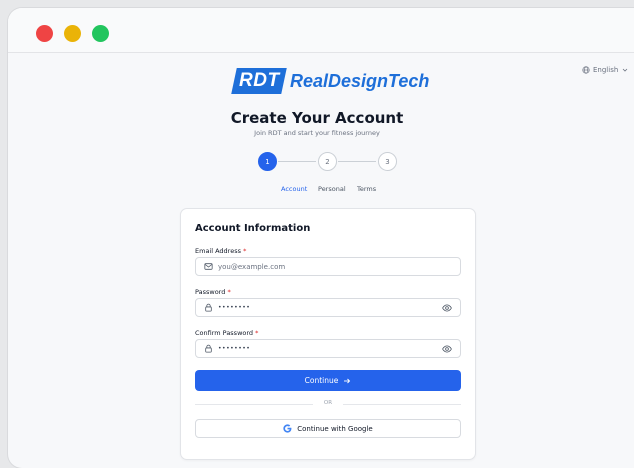 The width and height of the screenshot is (634, 468). Describe the element at coordinates (387, 161) in the screenshot. I see `step-3-indicator: 3` at that location.